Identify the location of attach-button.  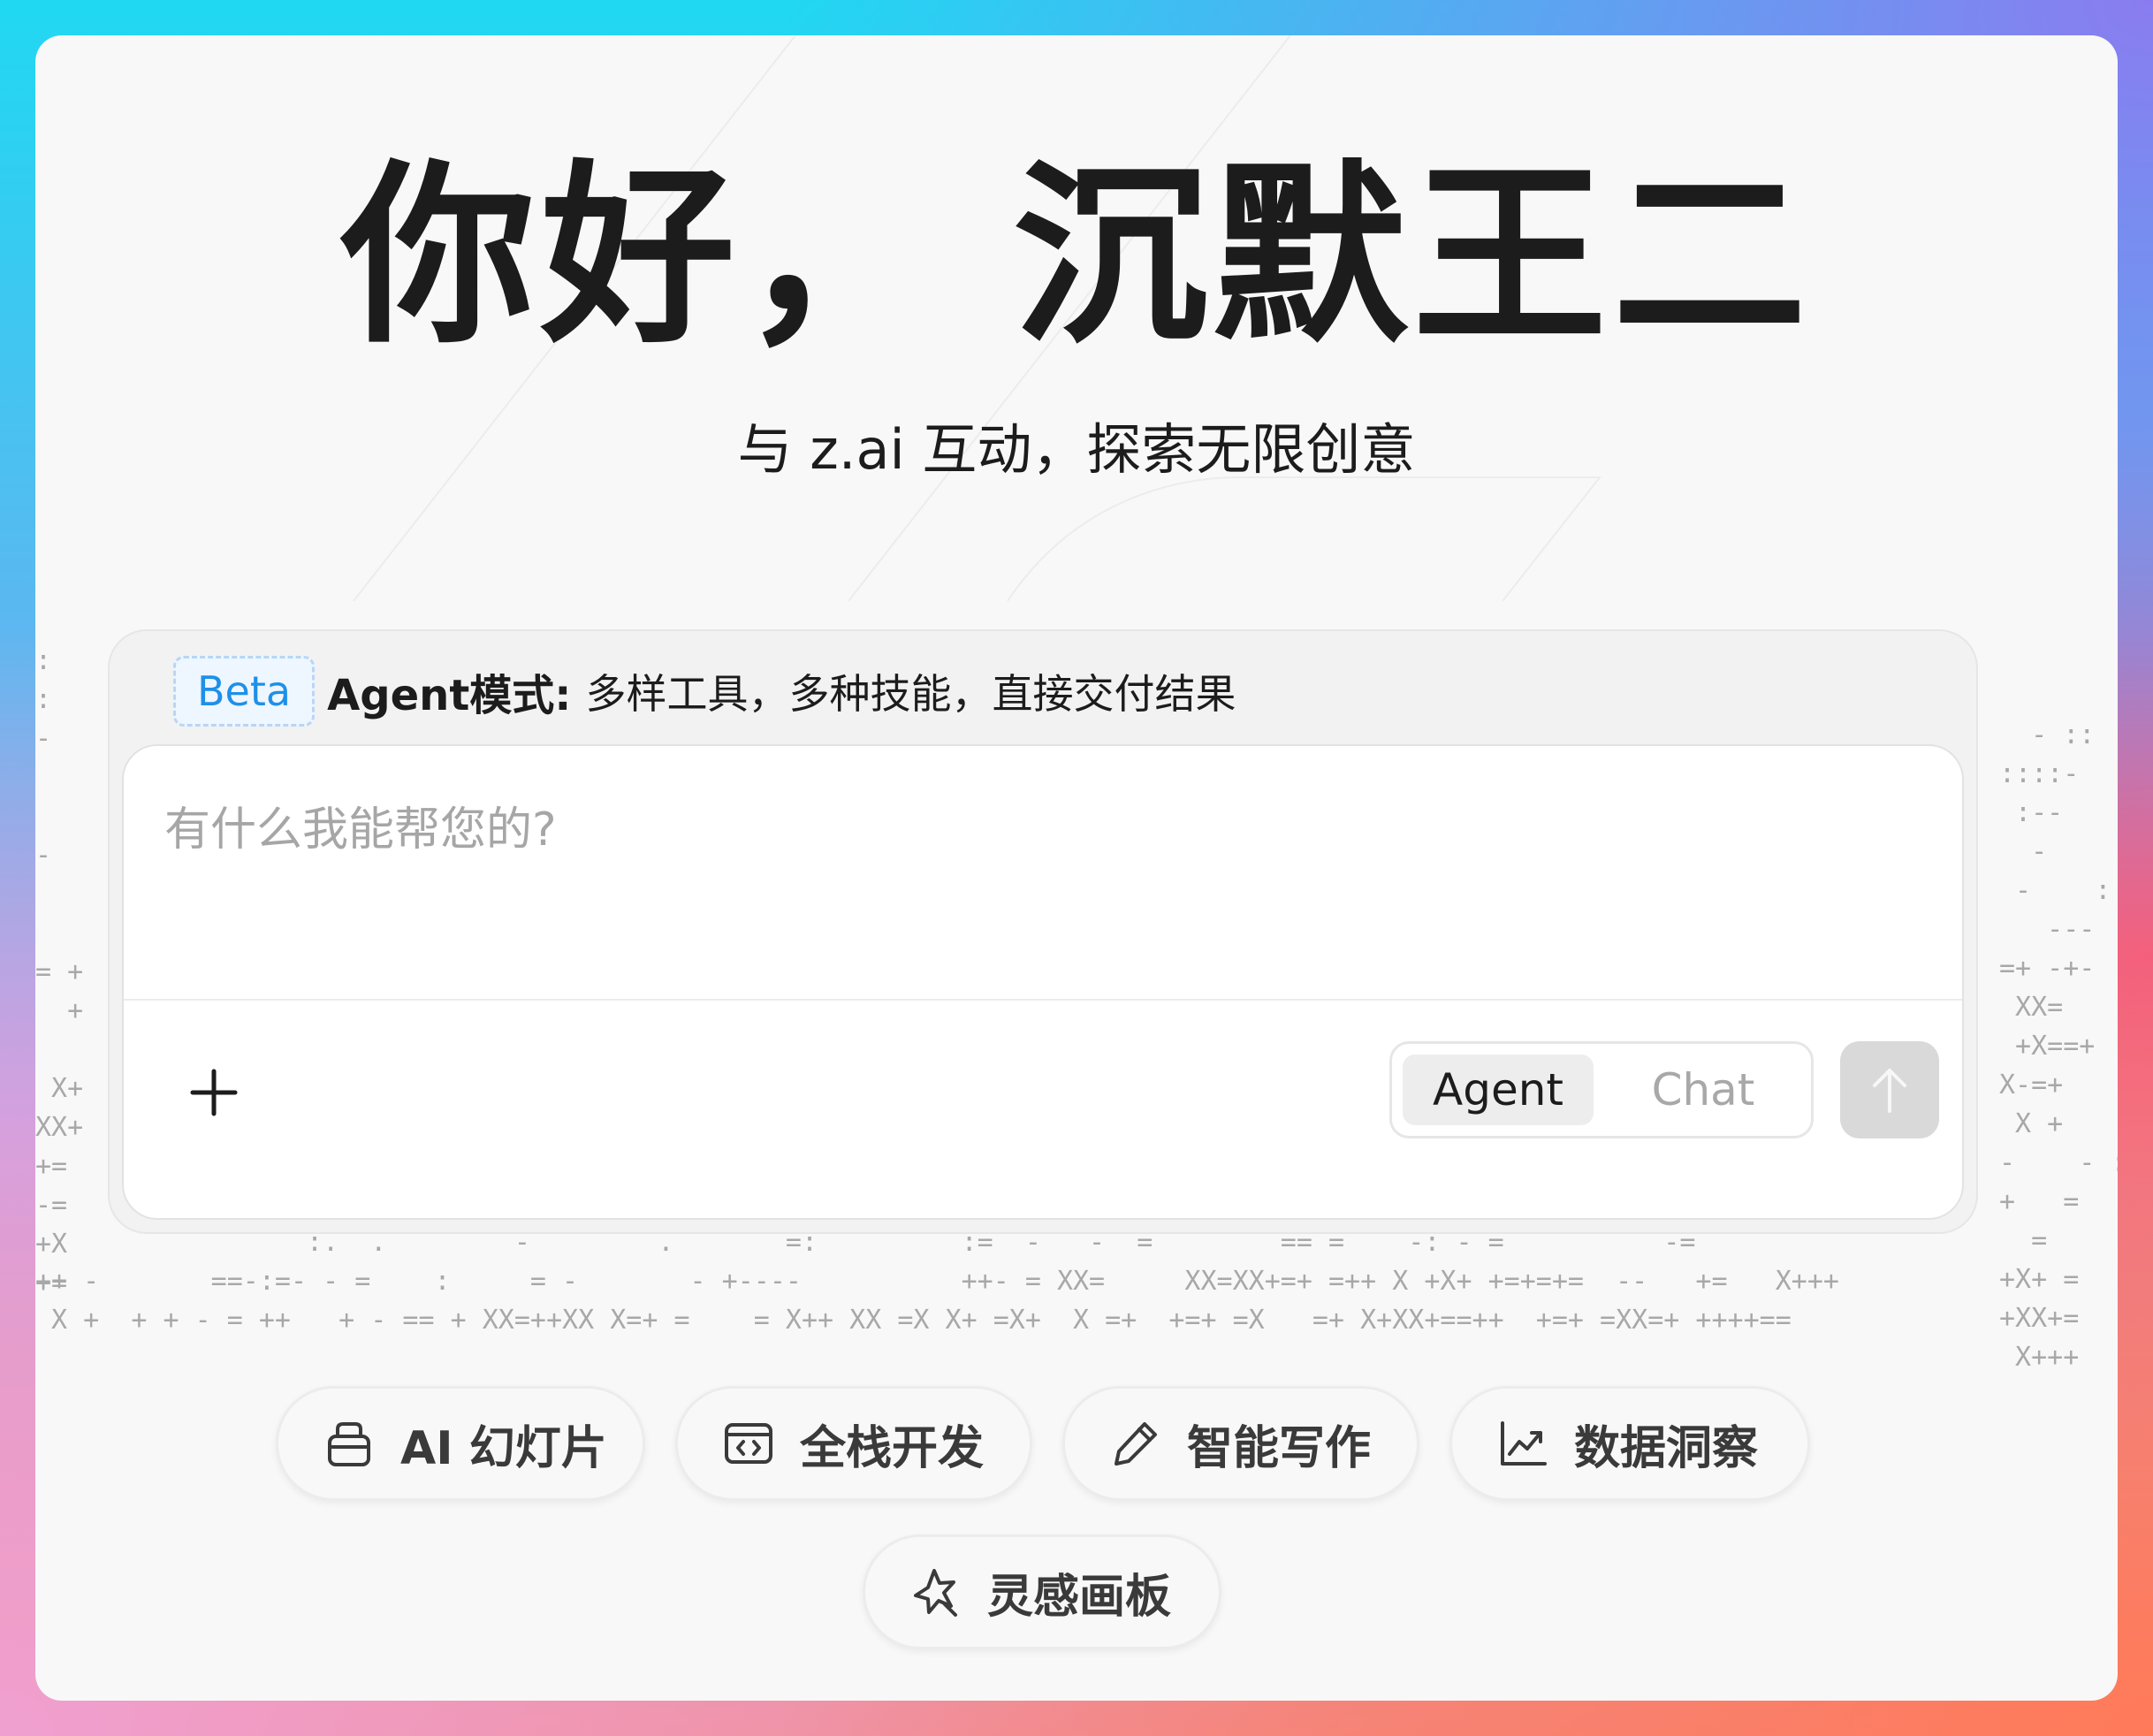
(214, 1093).